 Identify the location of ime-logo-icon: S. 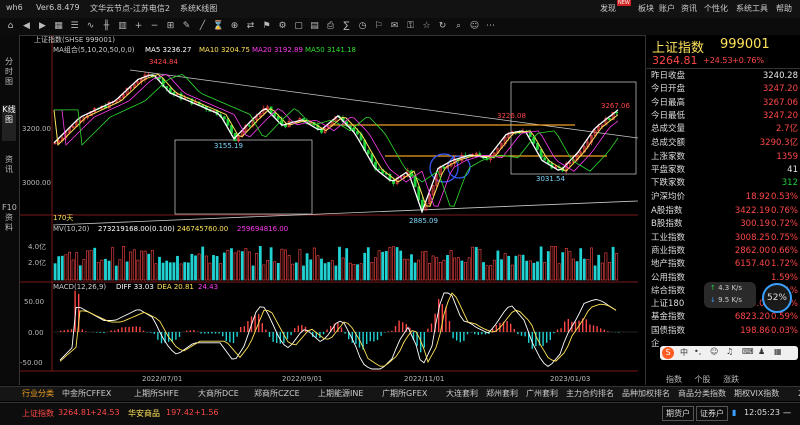
(668, 353).